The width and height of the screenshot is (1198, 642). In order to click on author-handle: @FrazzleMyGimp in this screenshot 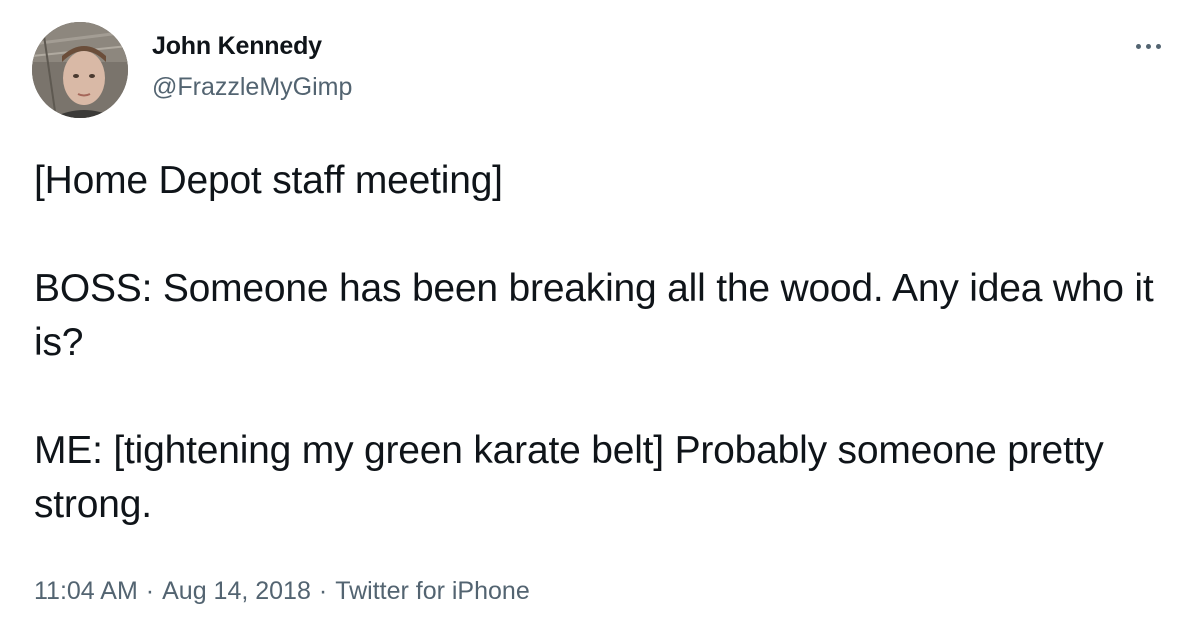, I will do `click(252, 87)`.